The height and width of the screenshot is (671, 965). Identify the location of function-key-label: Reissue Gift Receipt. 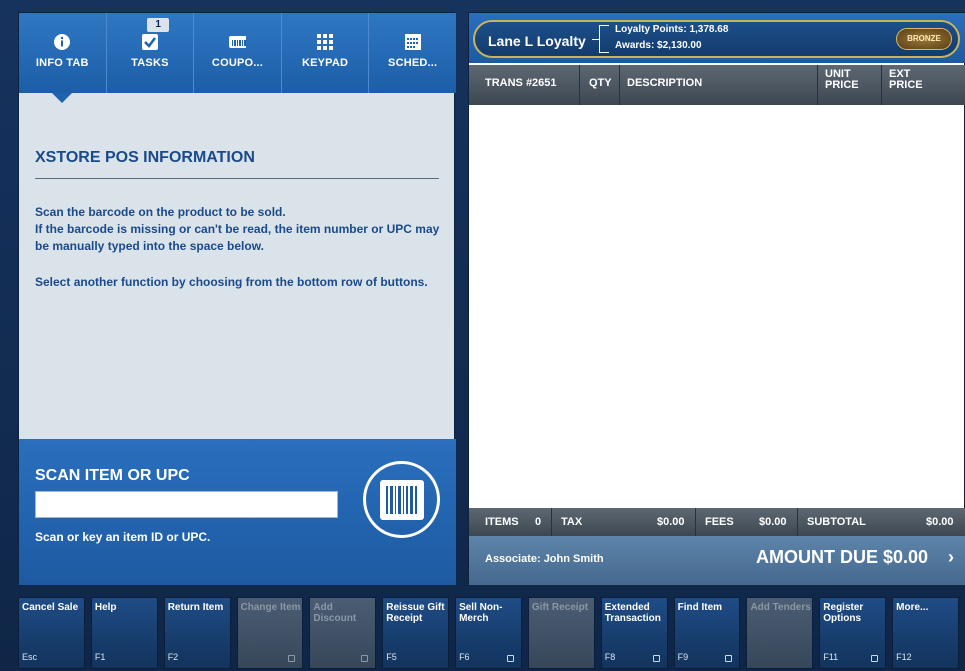
(415, 613).